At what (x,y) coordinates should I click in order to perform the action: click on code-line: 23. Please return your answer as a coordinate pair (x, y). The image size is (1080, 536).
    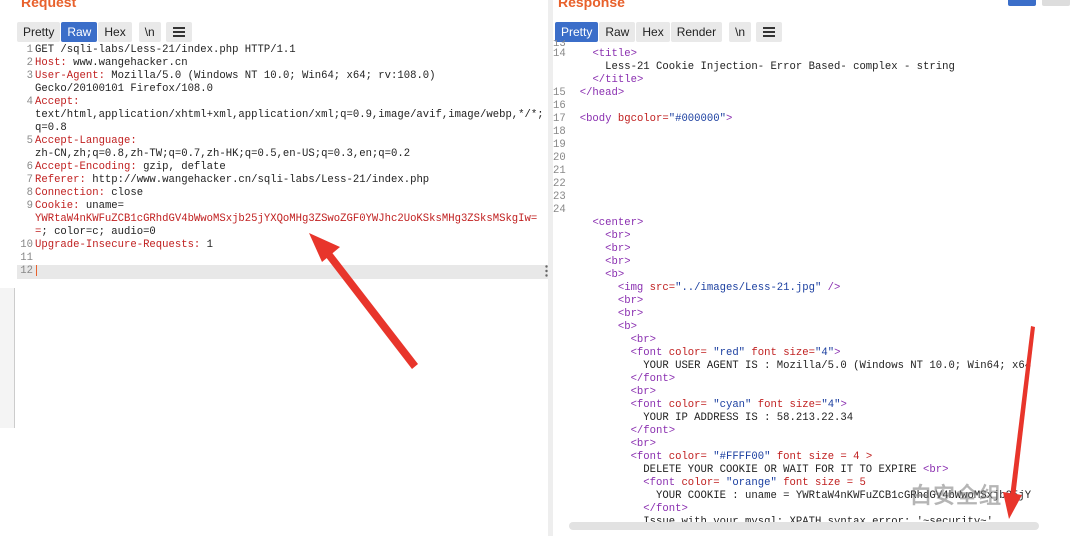
    Looking at the image, I should click on (559, 197).